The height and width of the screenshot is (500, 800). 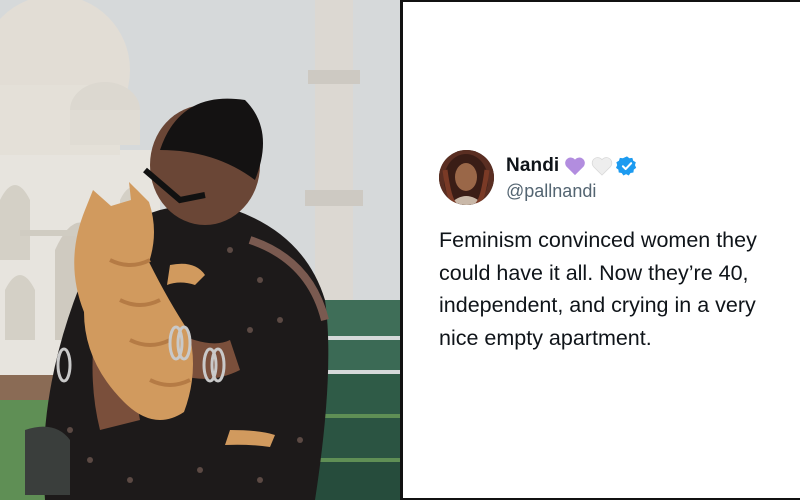 I want to click on tweet-text-line: could have it all. Now they’re 40,, so click(x=594, y=272).